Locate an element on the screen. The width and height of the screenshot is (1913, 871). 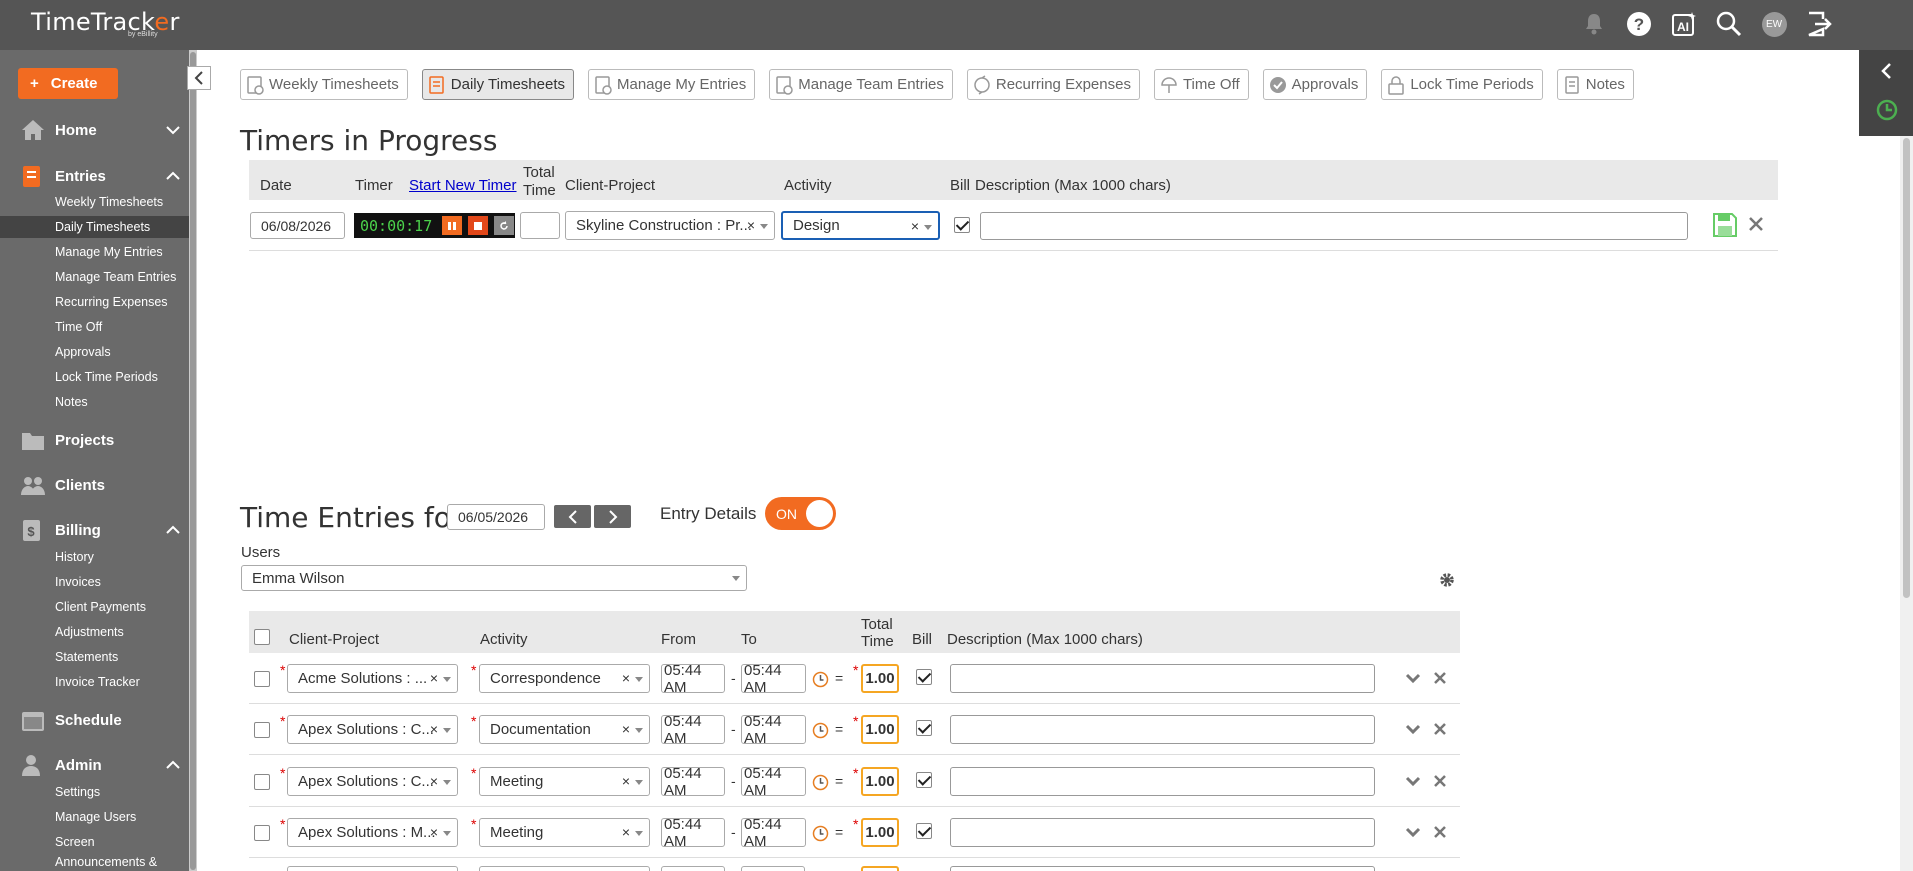
tab-manage-my-entries: Manage My Entries is located at coordinates (672, 84).